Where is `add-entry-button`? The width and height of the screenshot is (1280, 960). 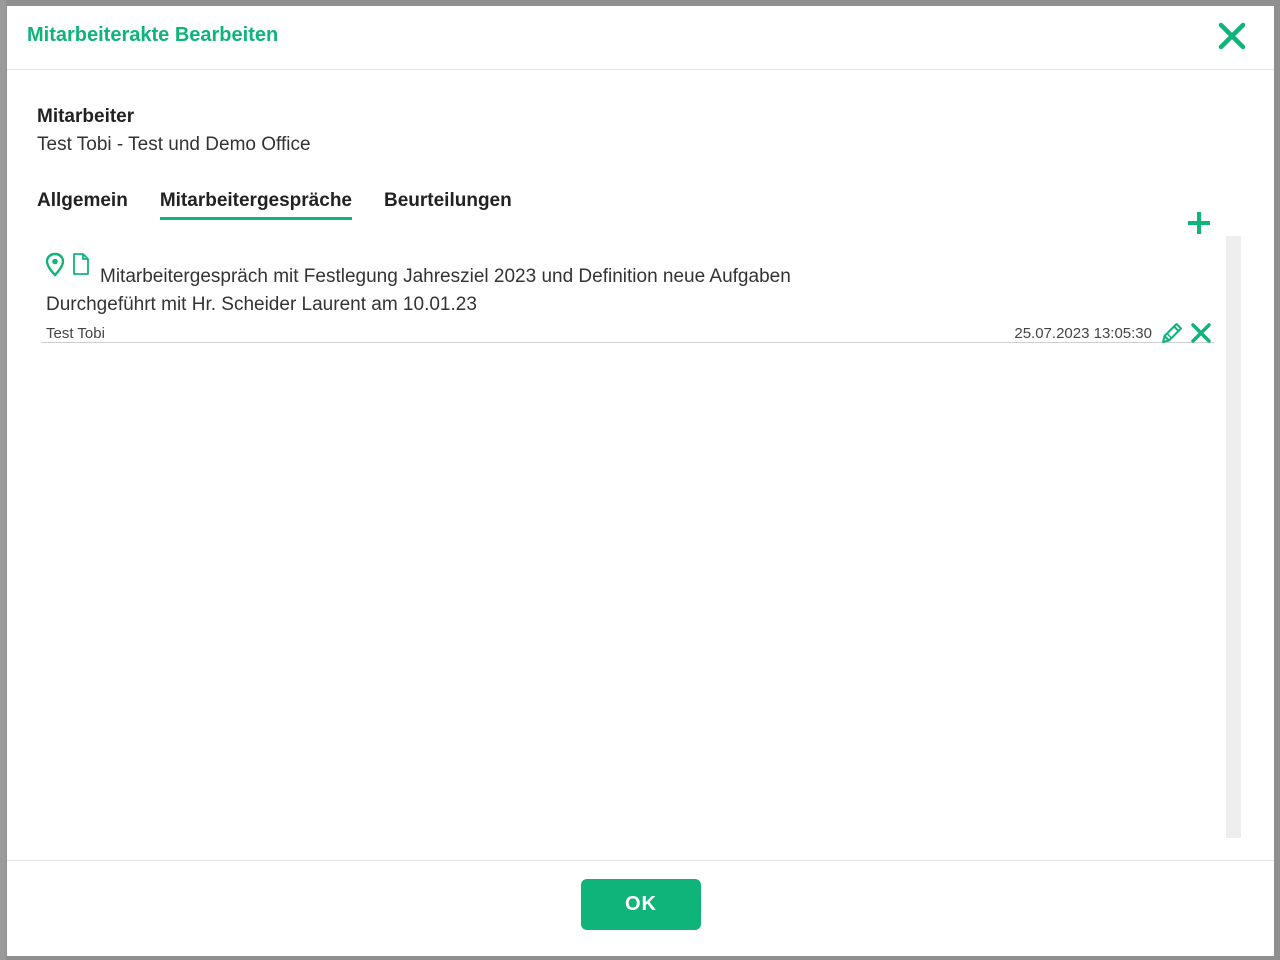 add-entry-button is located at coordinates (1199, 223).